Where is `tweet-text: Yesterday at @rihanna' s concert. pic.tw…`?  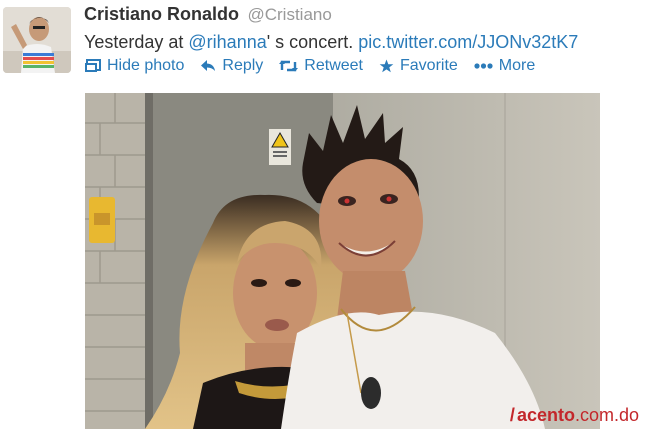
tweet-text: Yesterday at @rihanna' s concert. pic.tw… is located at coordinates (331, 42).